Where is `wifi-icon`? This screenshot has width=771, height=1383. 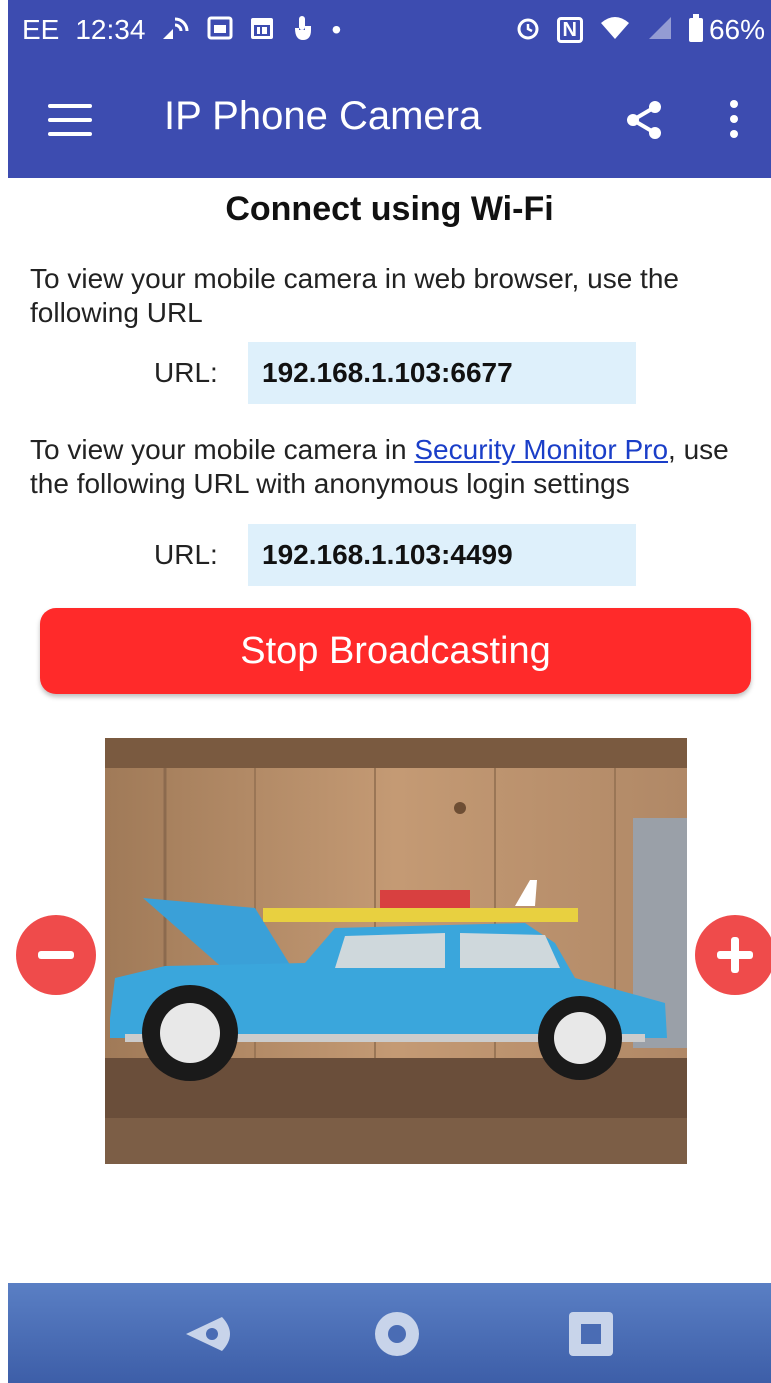
wifi-icon is located at coordinates (615, 30).